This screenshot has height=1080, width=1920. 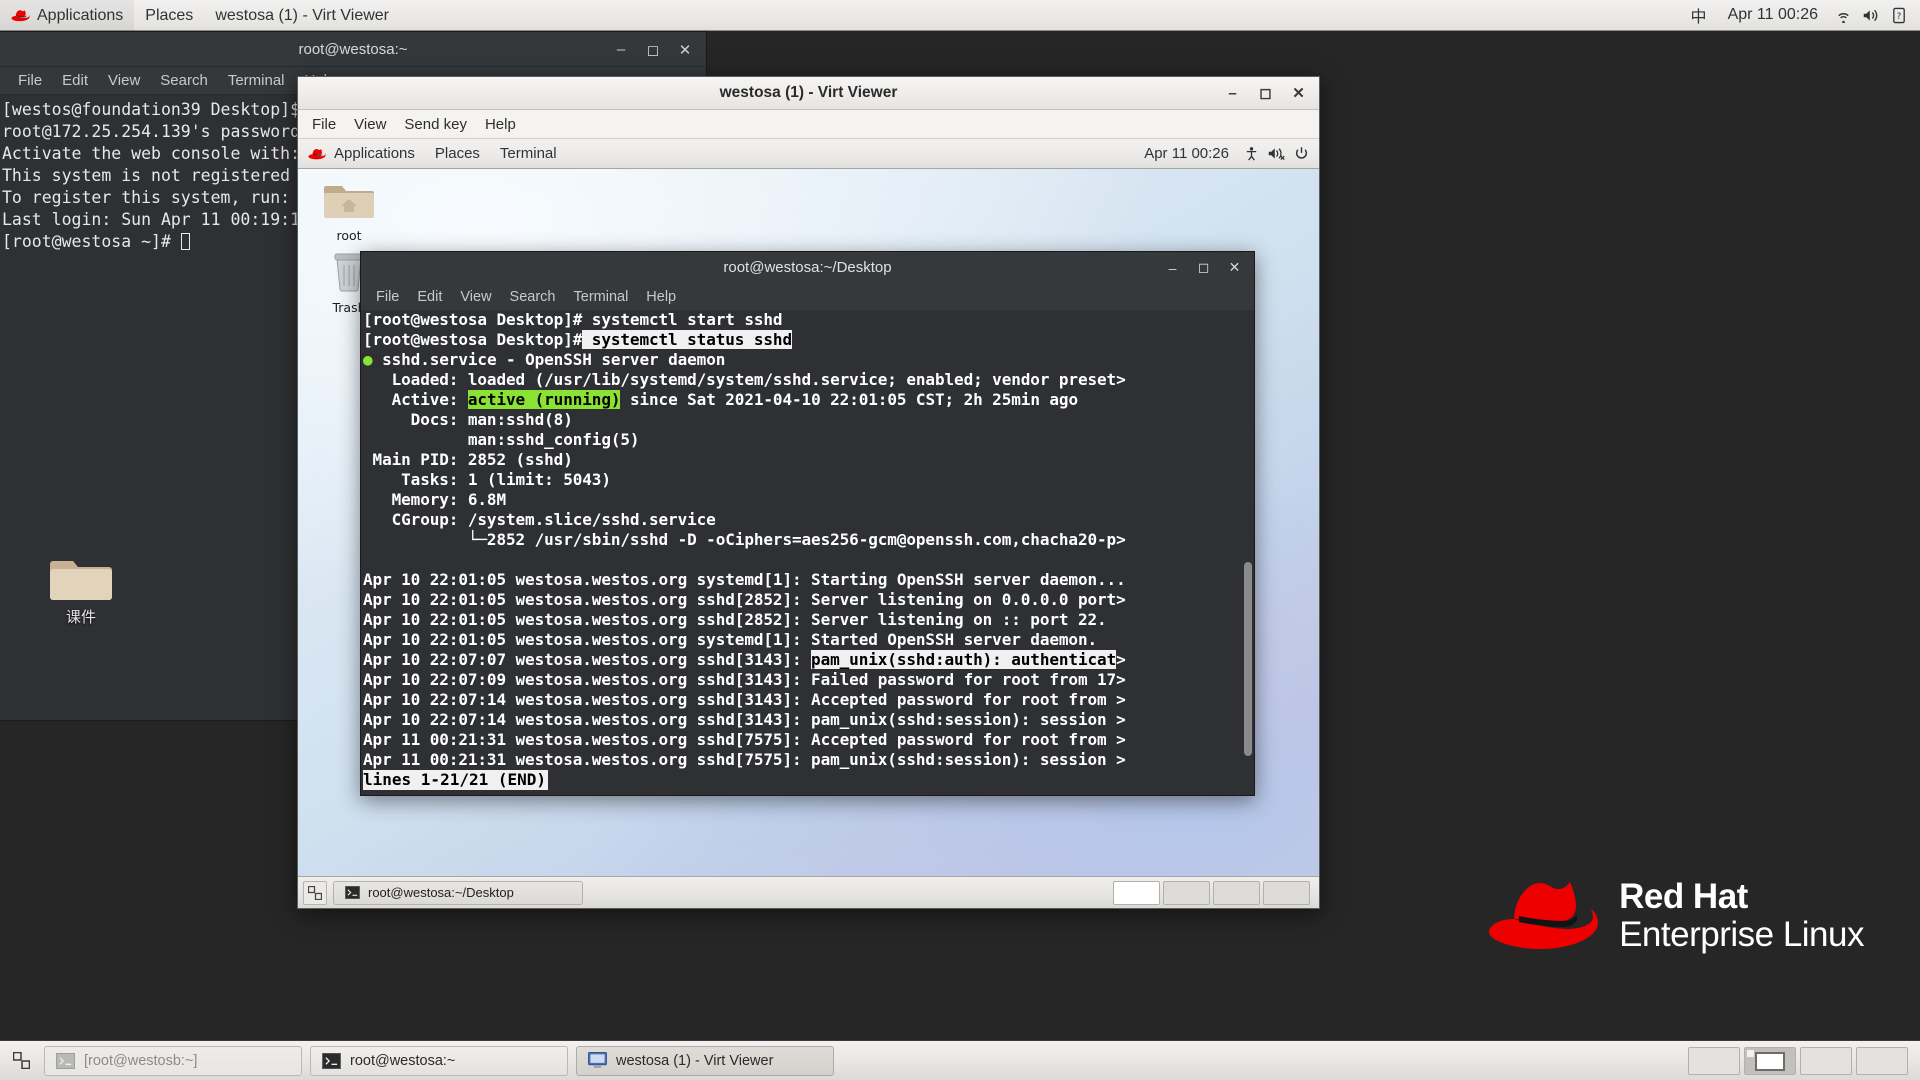 I want to click on vv-menu-send-key: Send key, so click(x=435, y=124).